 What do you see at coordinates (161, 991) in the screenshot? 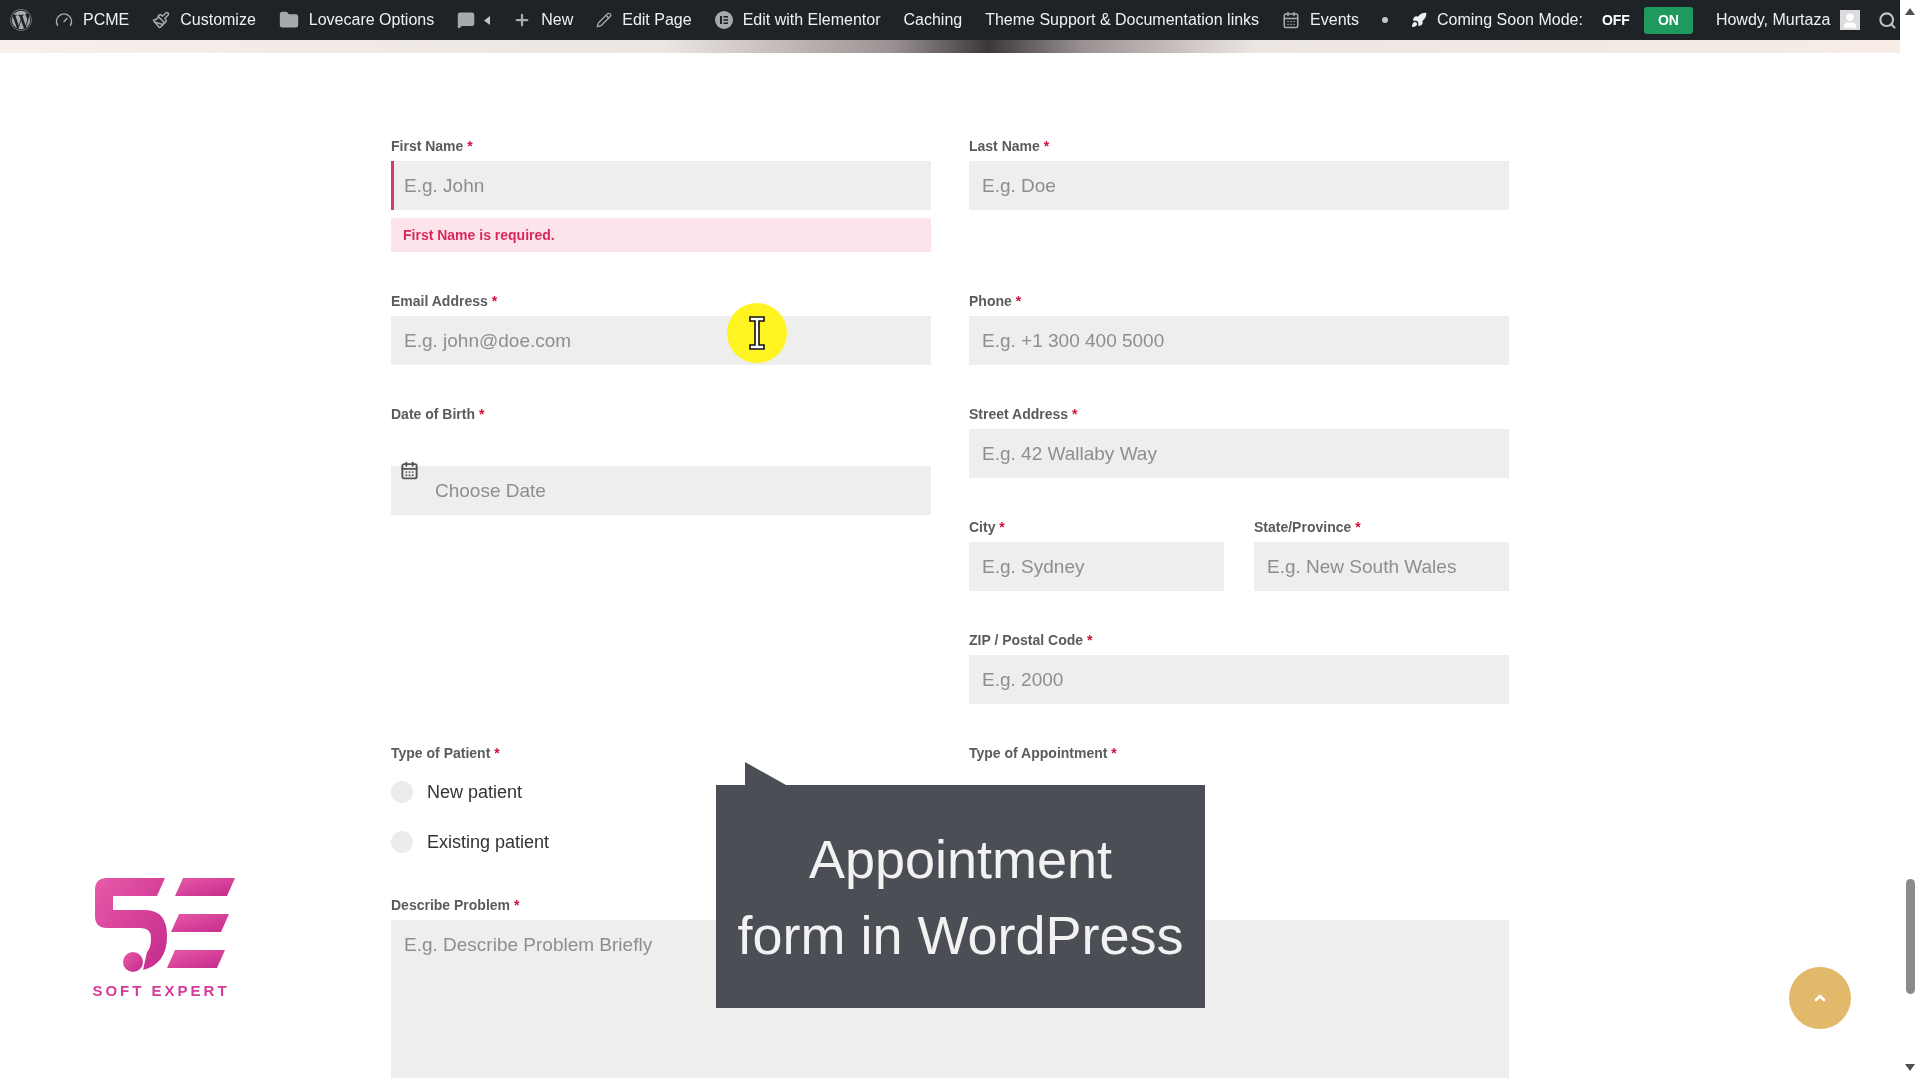
I see `logo-text: SOFT EXPERT` at bounding box center [161, 991].